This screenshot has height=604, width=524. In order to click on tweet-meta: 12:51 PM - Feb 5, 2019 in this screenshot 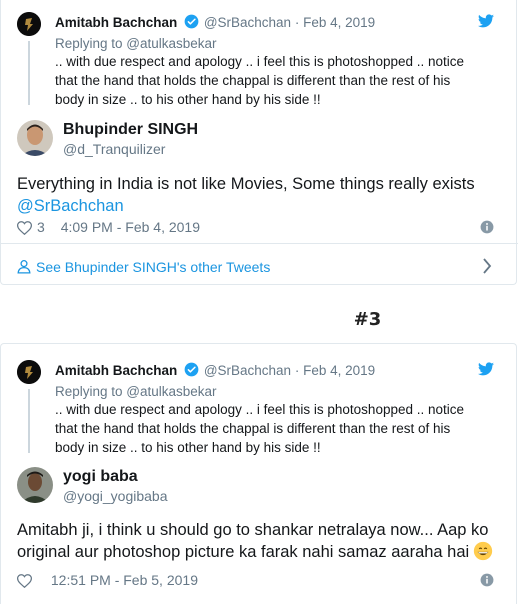, I will do `click(107, 580)`.